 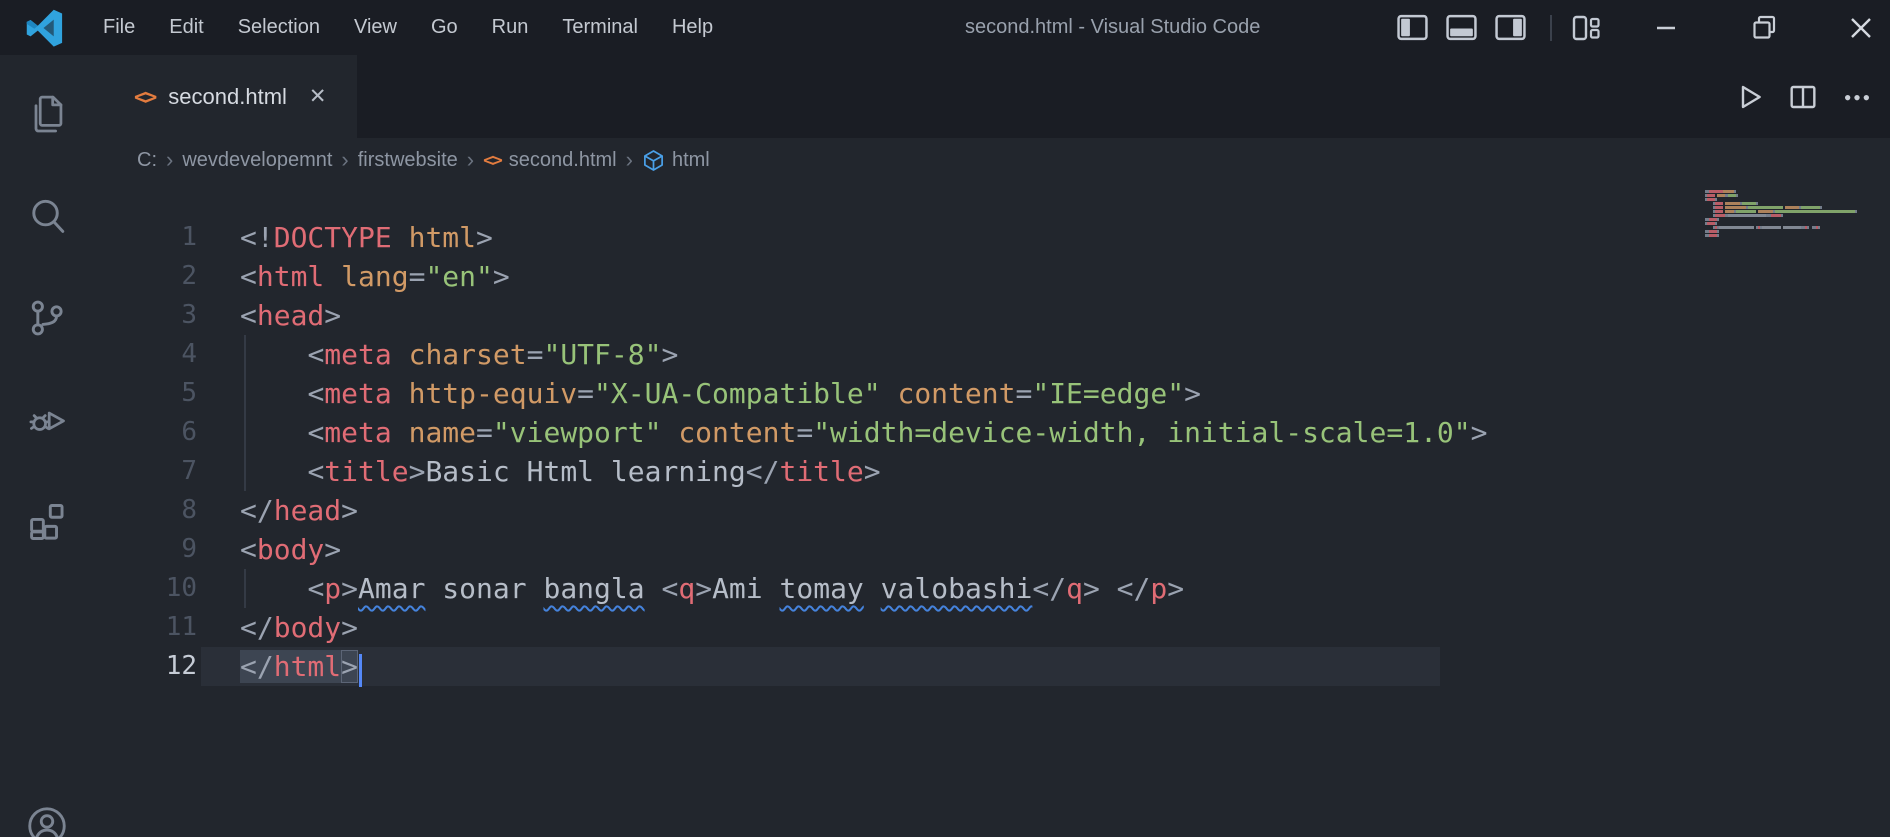 I want to click on search-icon, so click(x=47, y=216).